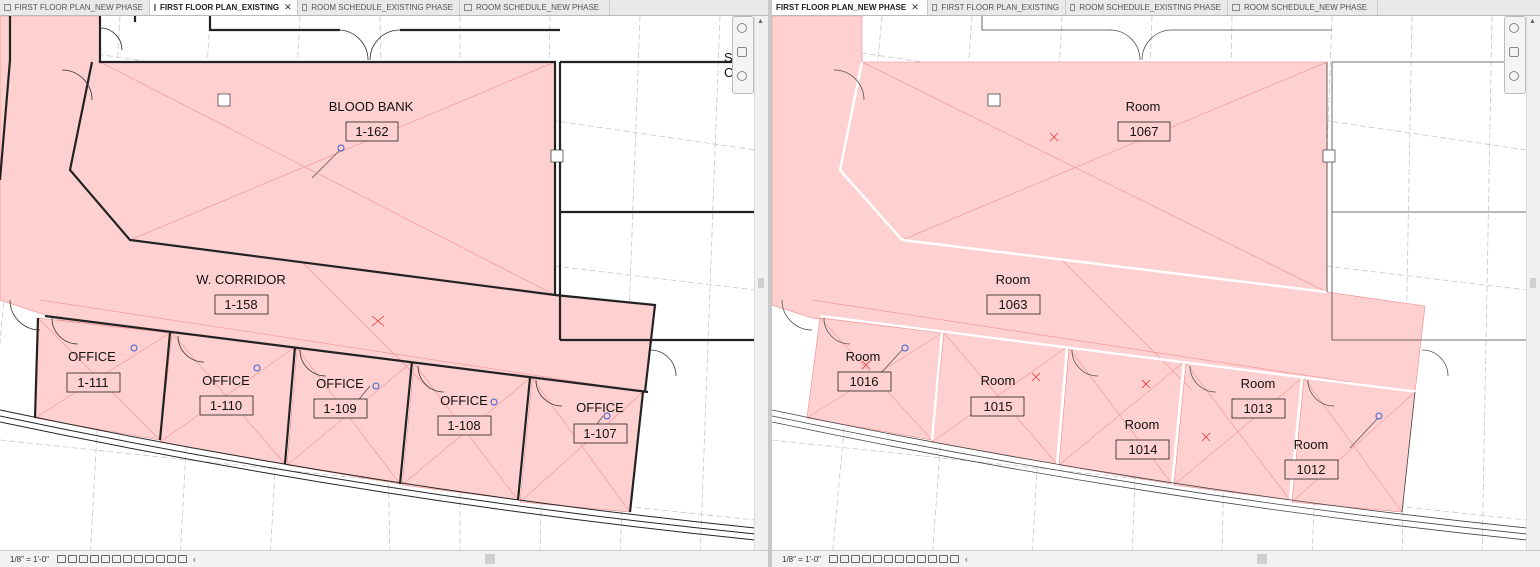 This screenshot has width=1540, height=567. What do you see at coordinates (371, 131) in the screenshot?
I see `room-number: 1-162` at bounding box center [371, 131].